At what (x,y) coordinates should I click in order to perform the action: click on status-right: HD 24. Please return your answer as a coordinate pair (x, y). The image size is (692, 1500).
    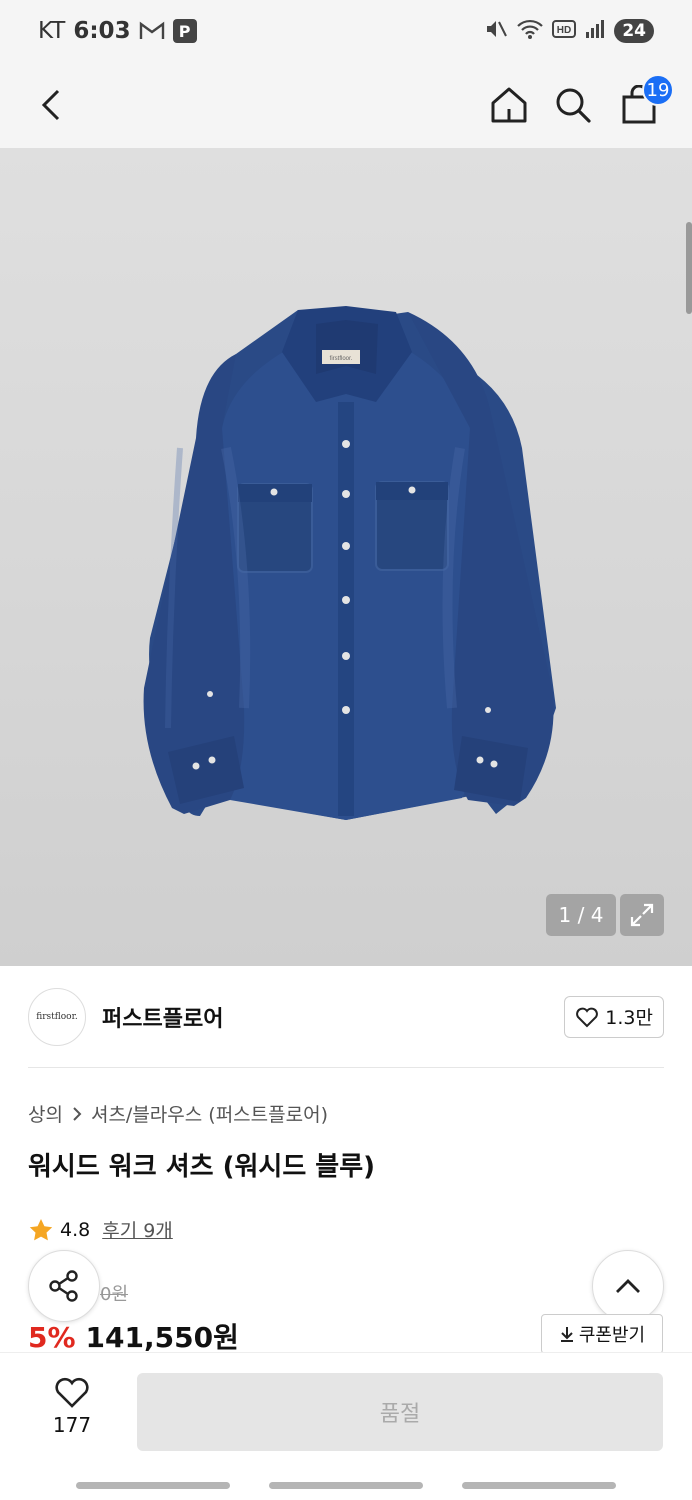
    Looking at the image, I should click on (569, 31).